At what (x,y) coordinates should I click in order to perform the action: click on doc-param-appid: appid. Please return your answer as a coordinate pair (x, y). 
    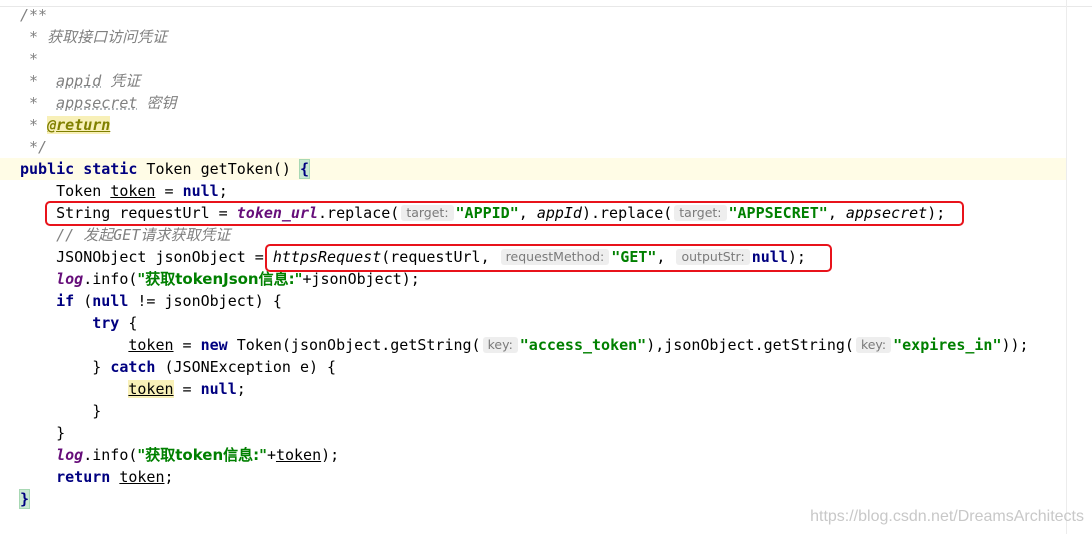
    Looking at the image, I should click on (79, 81).